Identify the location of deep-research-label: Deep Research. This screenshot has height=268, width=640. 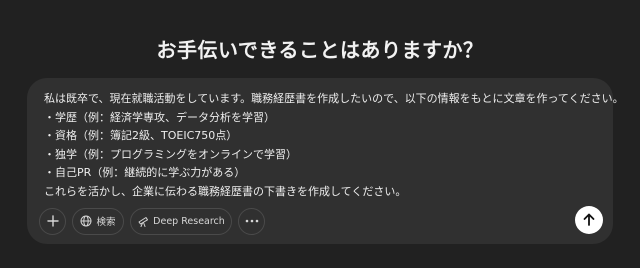
(189, 221).